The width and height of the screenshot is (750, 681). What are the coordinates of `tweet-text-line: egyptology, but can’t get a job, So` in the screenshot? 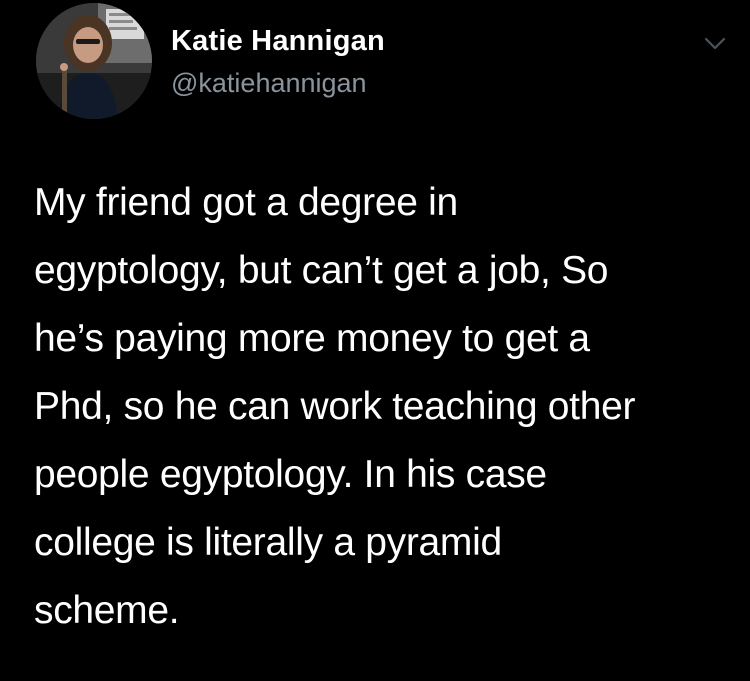 It's located at (321, 270).